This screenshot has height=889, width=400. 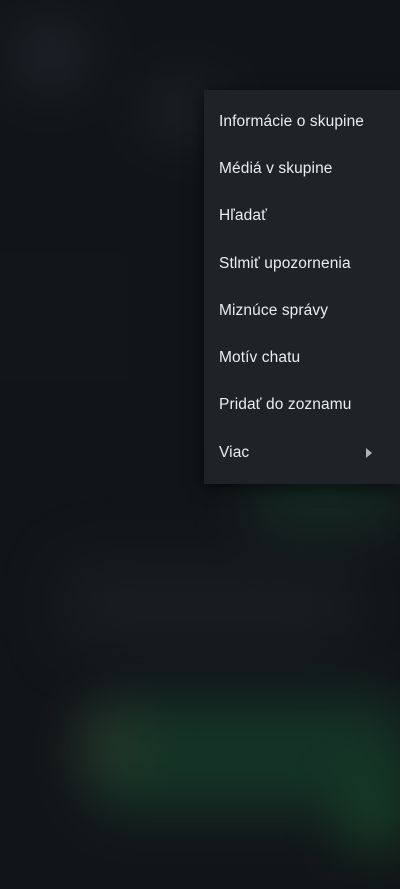 I want to click on menu-item-label: Informácie o skupine, so click(x=292, y=121).